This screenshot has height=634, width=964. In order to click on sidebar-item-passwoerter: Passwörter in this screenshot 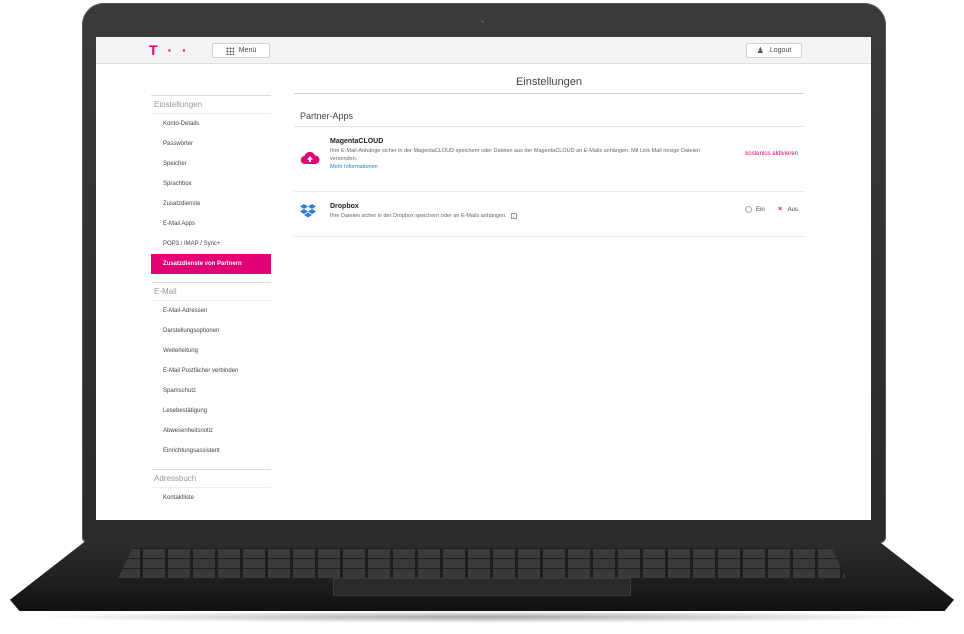, I will do `click(211, 144)`.